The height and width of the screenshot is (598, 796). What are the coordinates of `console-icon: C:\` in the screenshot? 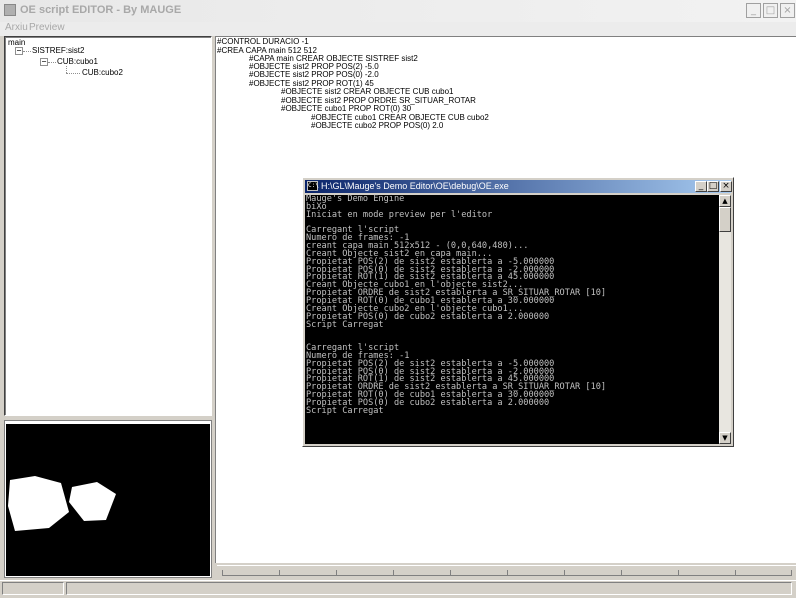 It's located at (313, 186).